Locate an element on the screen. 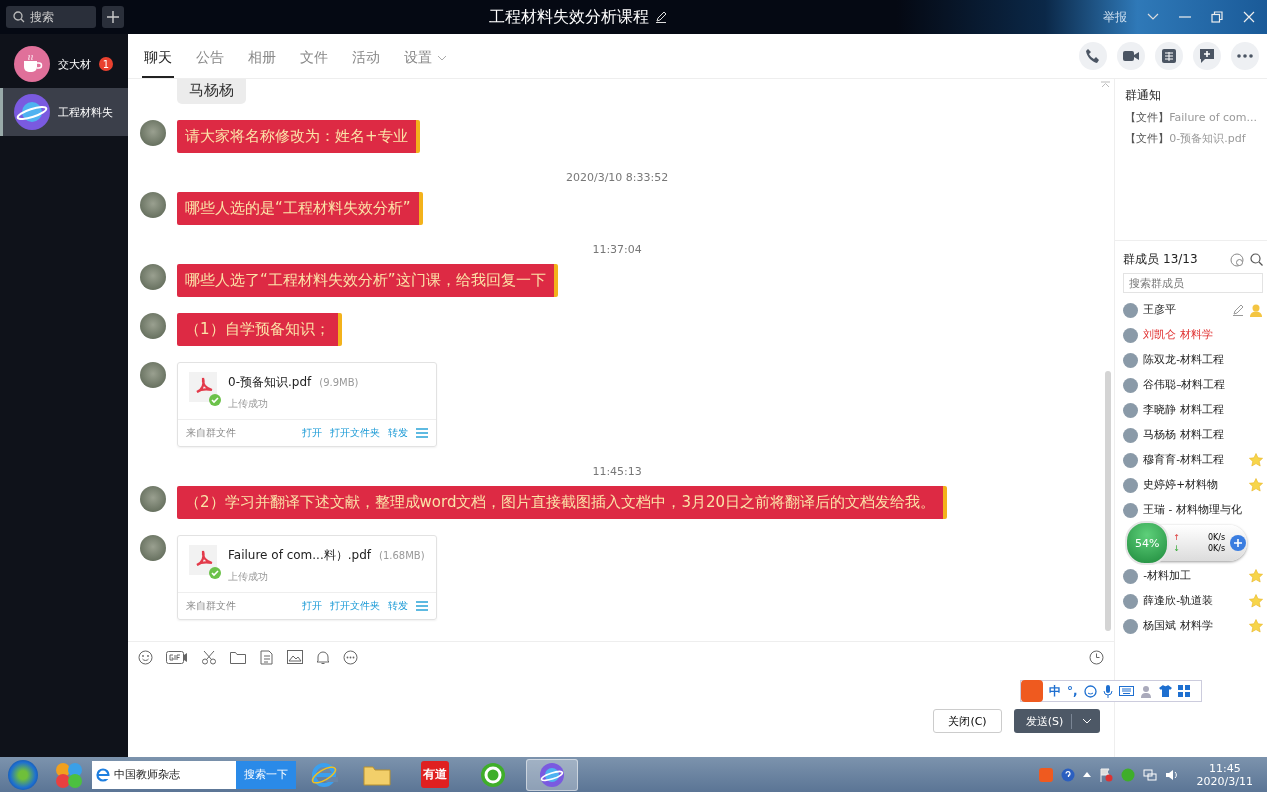  member-search-field: 搜索群成员 is located at coordinates (1193, 283).